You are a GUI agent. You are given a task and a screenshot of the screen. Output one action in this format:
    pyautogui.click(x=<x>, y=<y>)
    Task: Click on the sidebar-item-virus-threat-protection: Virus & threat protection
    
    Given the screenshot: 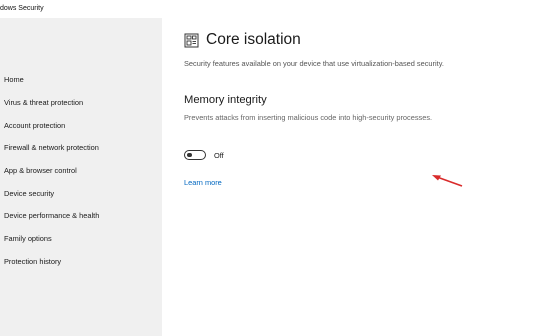 What is the action you would take?
    pyautogui.click(x=43, y=102)
    